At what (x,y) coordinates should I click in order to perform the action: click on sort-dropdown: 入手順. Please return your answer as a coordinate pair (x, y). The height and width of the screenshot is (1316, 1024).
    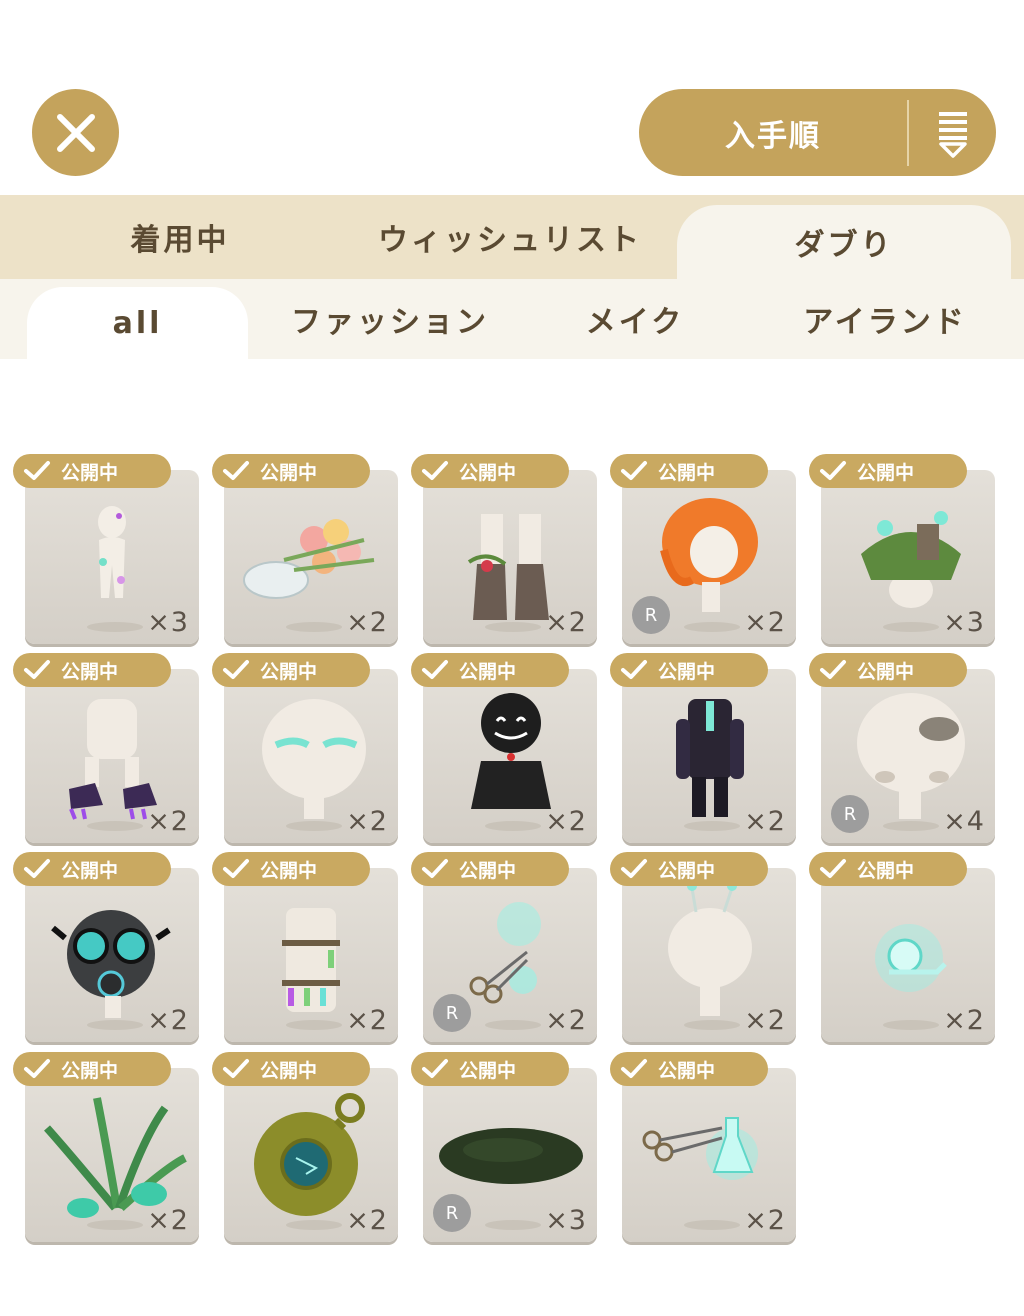
    Looking at the image, I should click on (817, 132).